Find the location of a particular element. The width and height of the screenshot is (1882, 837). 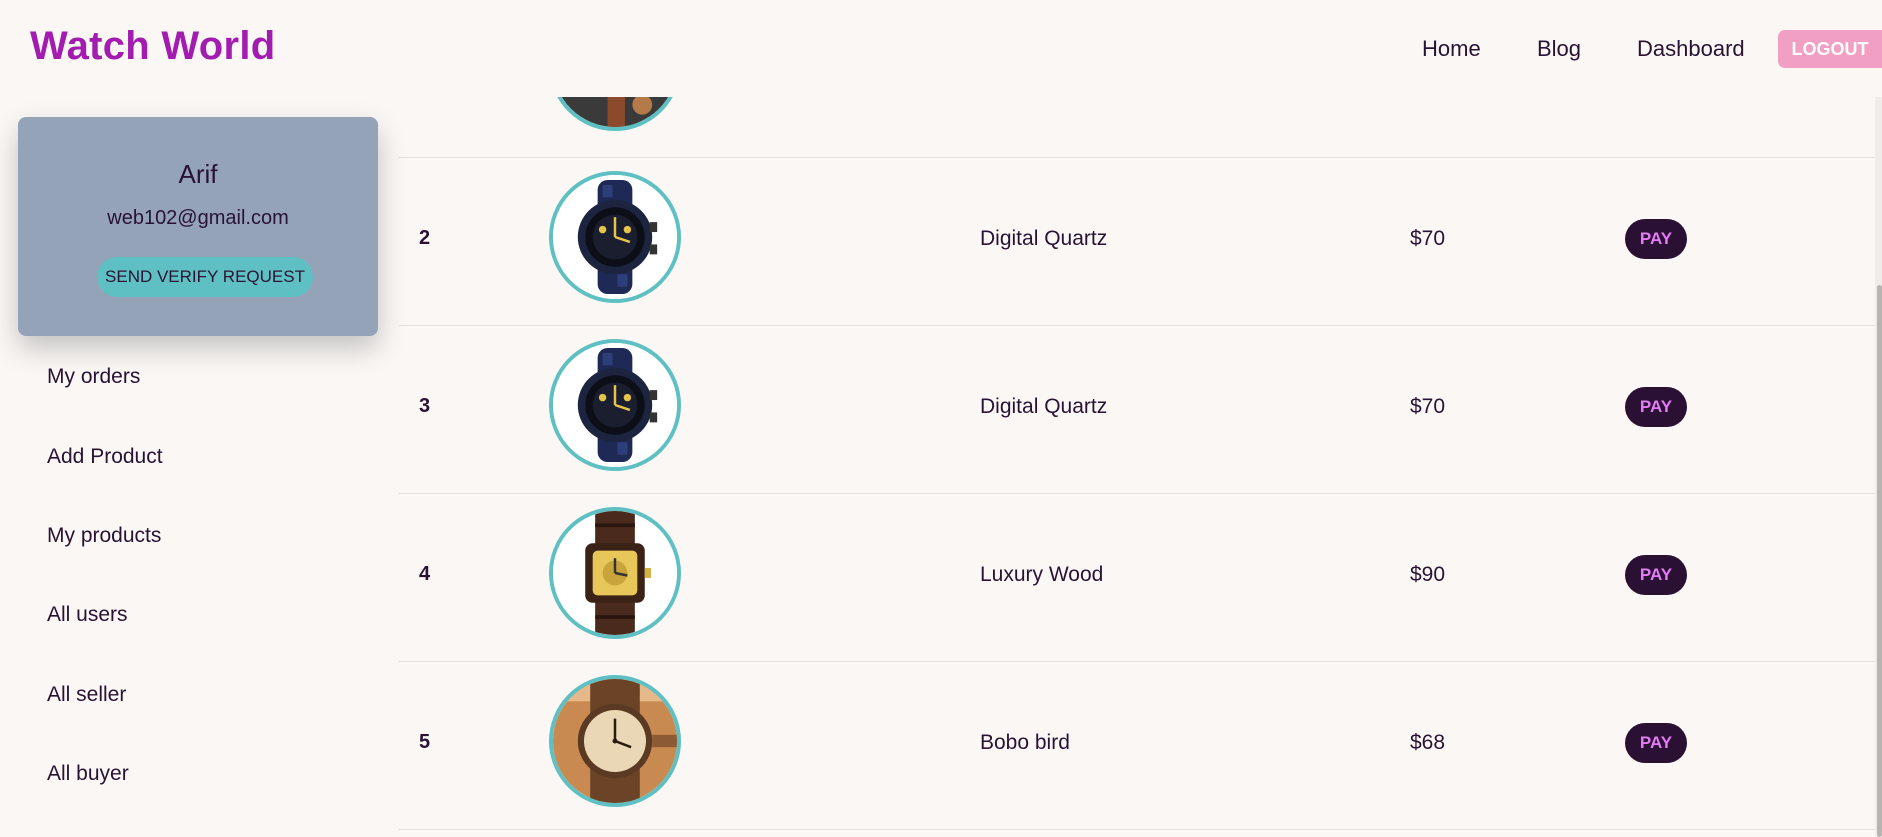

product-price: $90 is located at coordinates (1428, 574).